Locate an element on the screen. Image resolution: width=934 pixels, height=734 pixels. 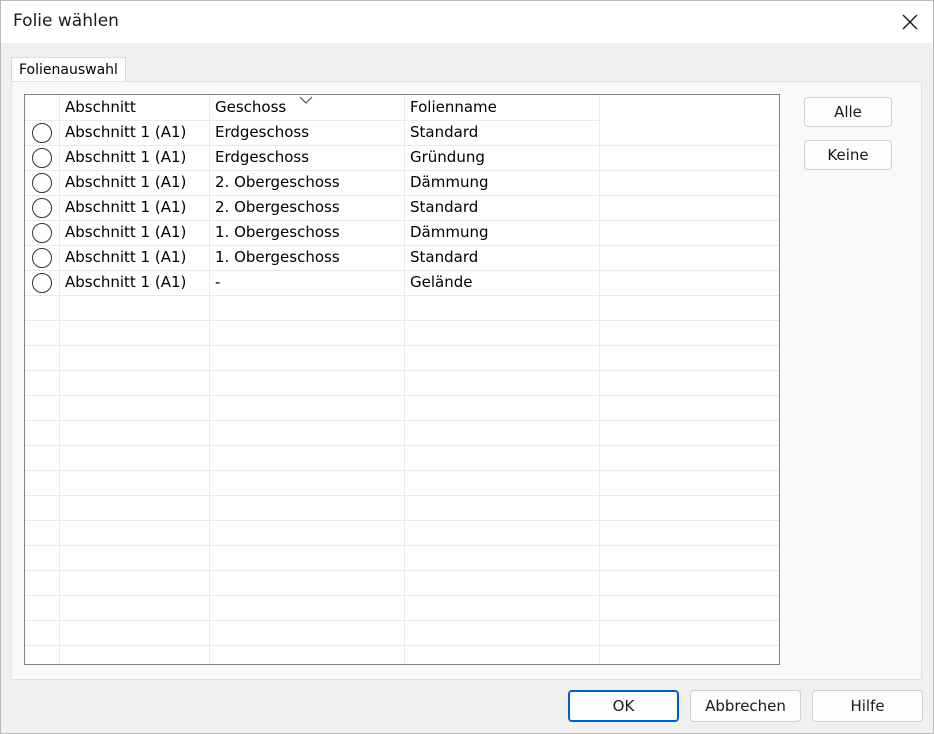
window-title: Folie wählen is located at coordinates (66, 21).